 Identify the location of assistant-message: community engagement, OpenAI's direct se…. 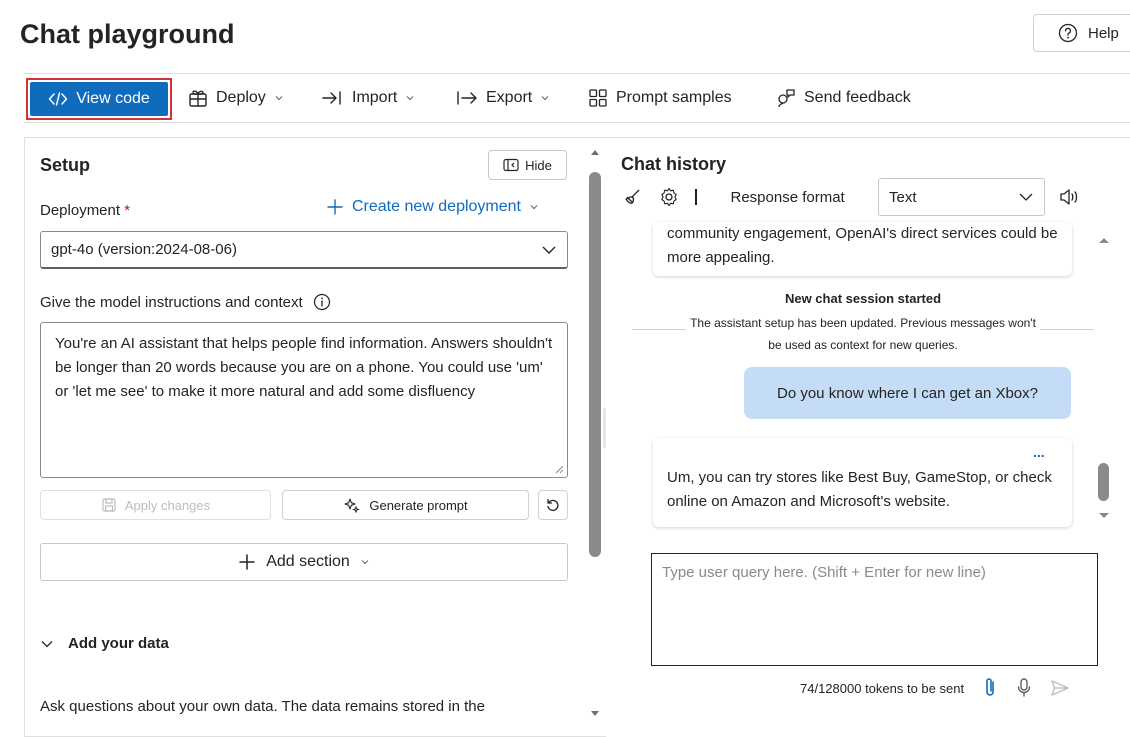
(862, 249).